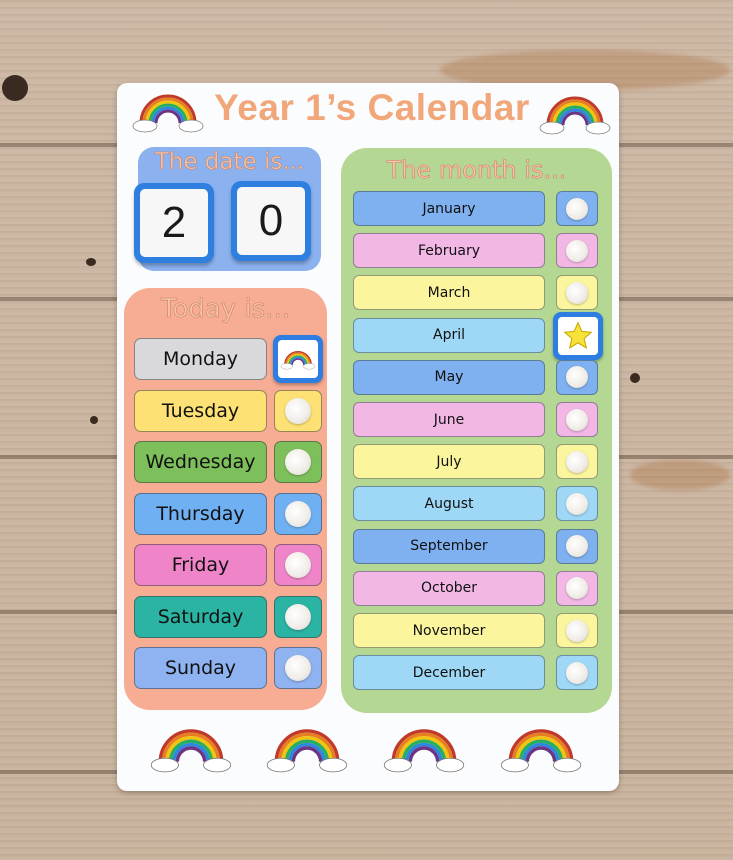 The width and height of the screenshot is (733, 860). What do you see at coordinates (680, 475) in the screenshot?
I see `wood-grain` at bounding box center [680, 475].